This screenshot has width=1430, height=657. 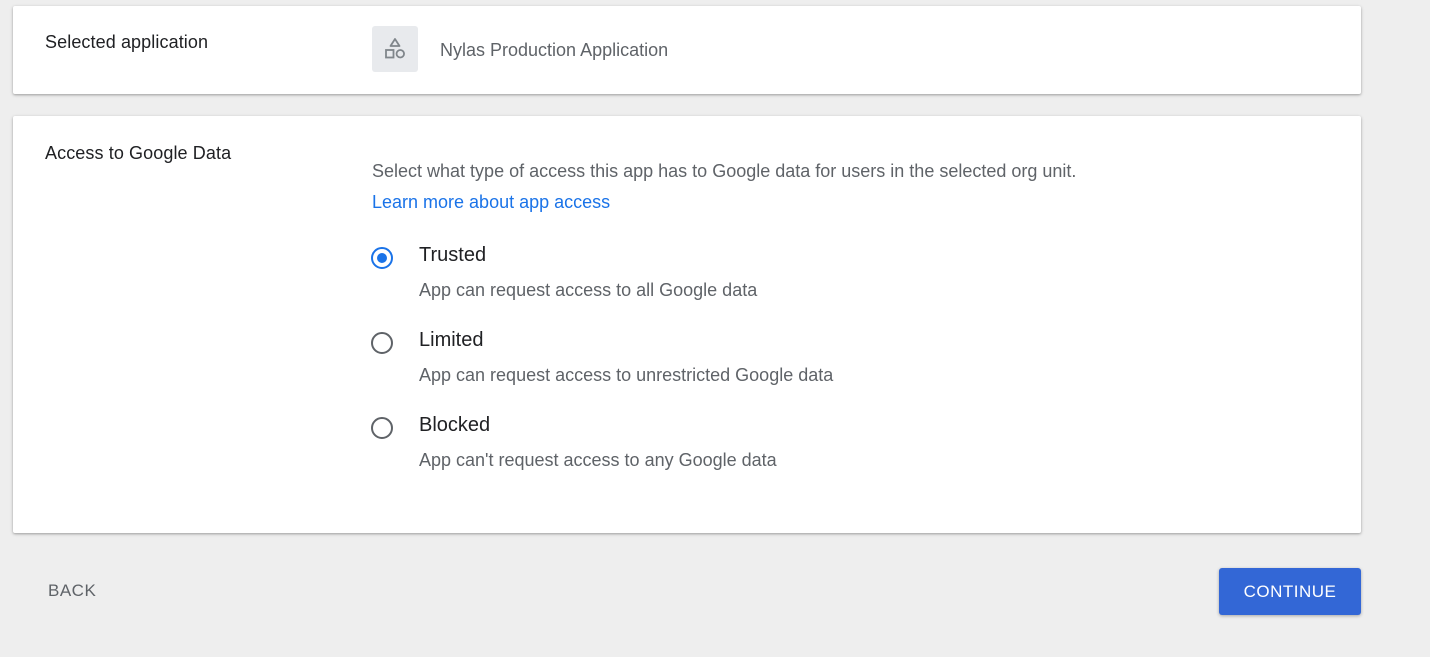 I want to click on access-section-label: Access to Google Data, so click(x=138, y=153).